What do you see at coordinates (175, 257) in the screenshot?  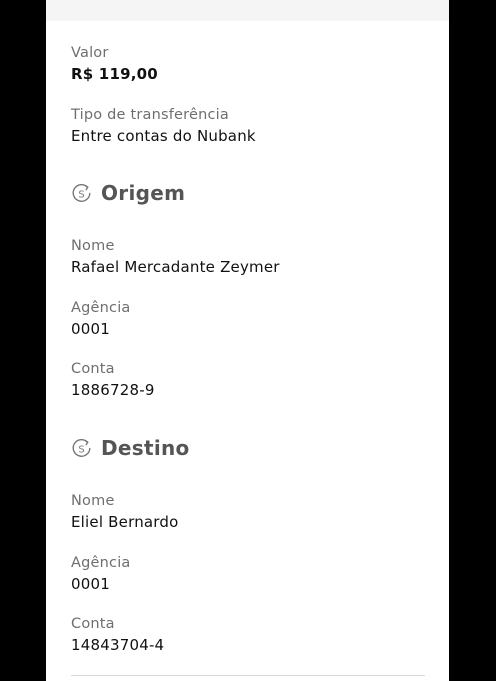 I see `origem-nome-field: Nome Rafael Mercadante Zeymer` at bounding box center [175, 257].